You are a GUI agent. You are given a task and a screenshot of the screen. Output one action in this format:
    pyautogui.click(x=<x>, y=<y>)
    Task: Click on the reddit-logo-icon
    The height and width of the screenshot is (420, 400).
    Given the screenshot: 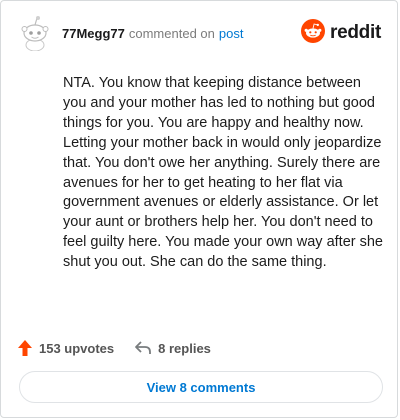 What is the action you would take?
    pyautogui.click(x=313, y=33)
    